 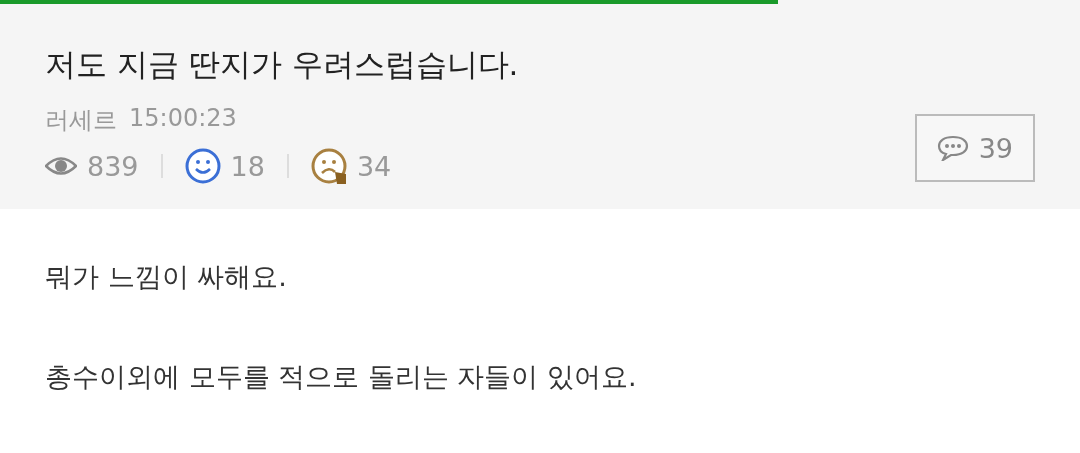 What do you see at coordinates (247, 166) in the screenshot?
I see `likes-count: 18` at bounding box center [247, 166].